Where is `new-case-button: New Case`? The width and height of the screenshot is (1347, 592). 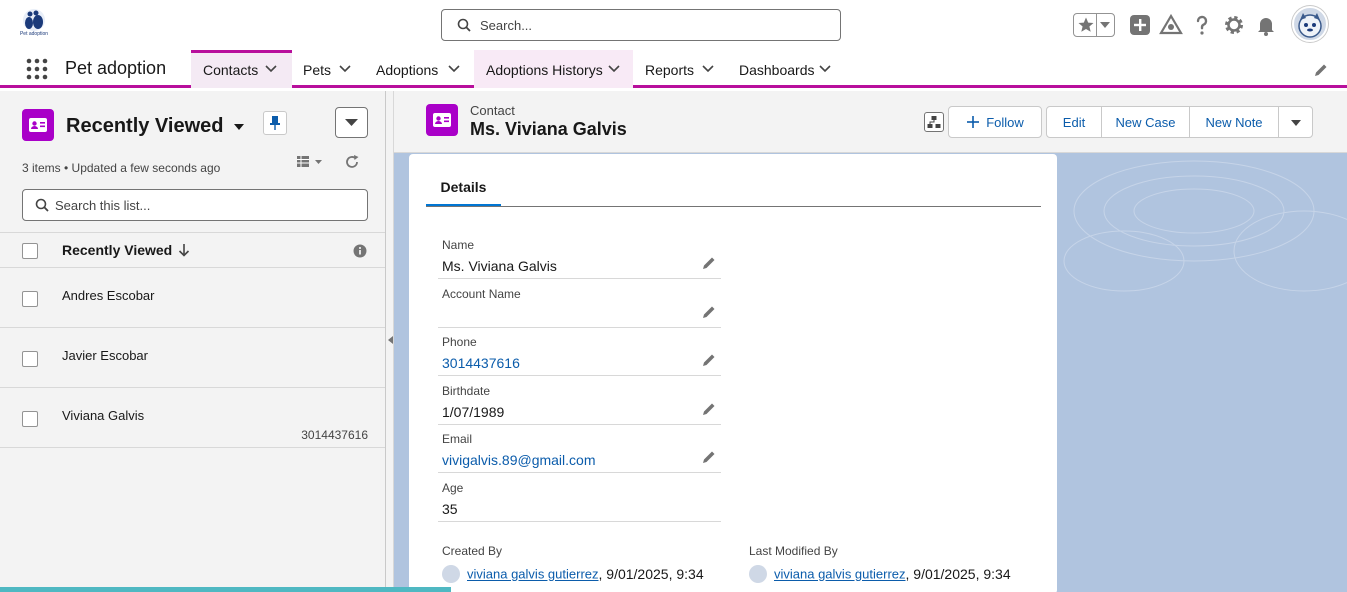
new-case-button: New Case is located at coordinates (1145, 122).